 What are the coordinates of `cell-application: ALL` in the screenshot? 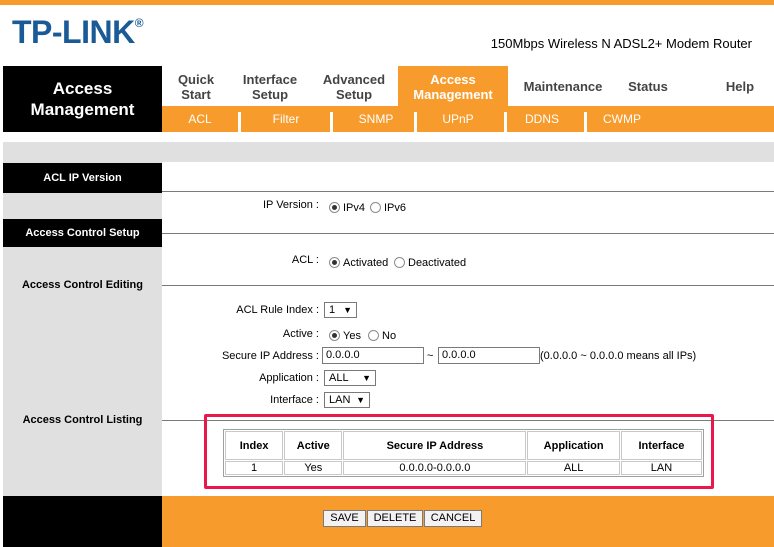 It's located at (573, 468).